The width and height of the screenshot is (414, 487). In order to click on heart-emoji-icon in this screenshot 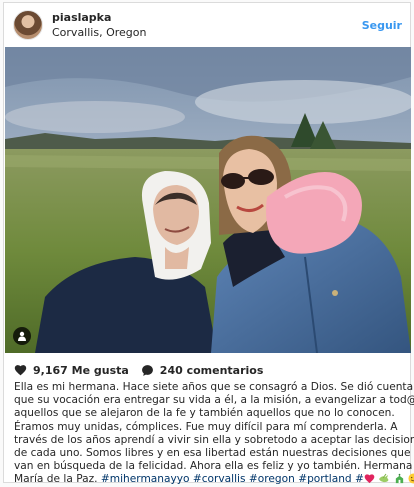, I will do `click(369, 479)`.